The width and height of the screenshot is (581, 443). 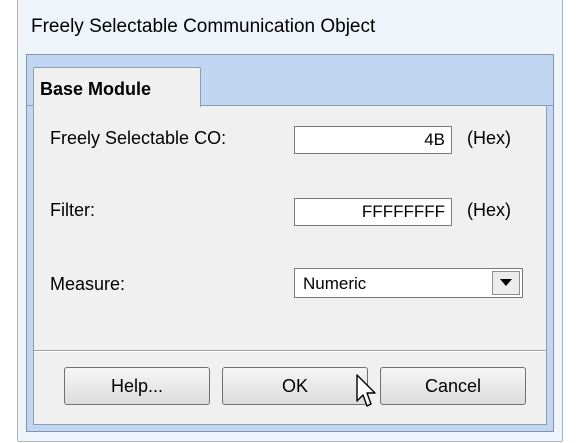 I want to click on filter-input, so click(x=373, y=212).